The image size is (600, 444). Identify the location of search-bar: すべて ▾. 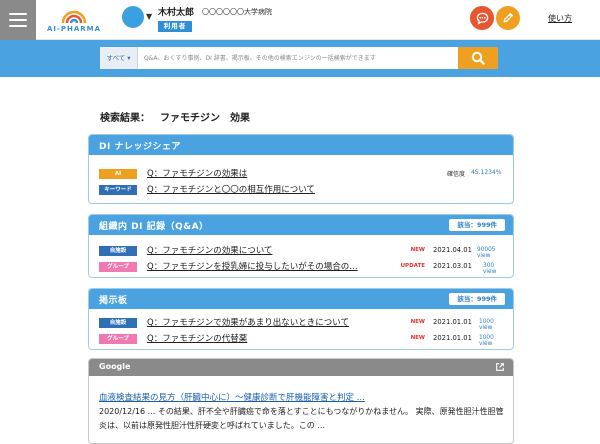
(299, 58).